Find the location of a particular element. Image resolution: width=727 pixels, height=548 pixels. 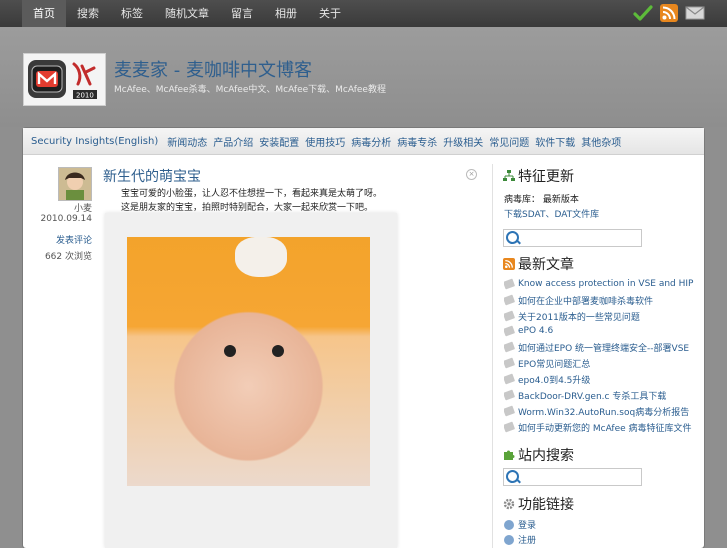

nav-item-about: 关于 is located at coordinates (330, 13).